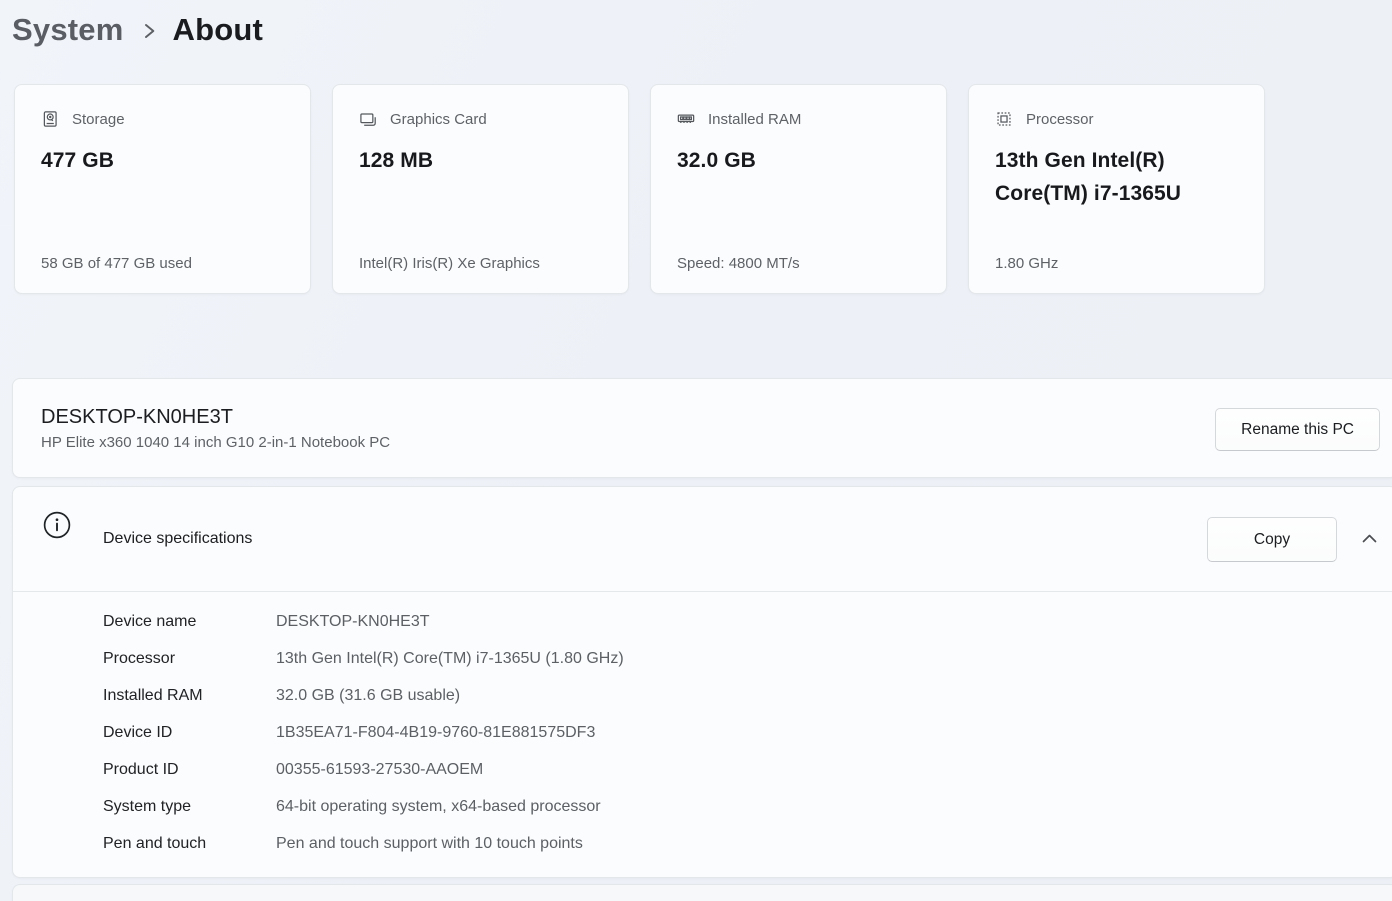 The image size is (1392, 901). What do you see at coordinates (68, 30) in the screenshot?
I see `breadcrumb-system-link: System` at bounding box center [68, 30].